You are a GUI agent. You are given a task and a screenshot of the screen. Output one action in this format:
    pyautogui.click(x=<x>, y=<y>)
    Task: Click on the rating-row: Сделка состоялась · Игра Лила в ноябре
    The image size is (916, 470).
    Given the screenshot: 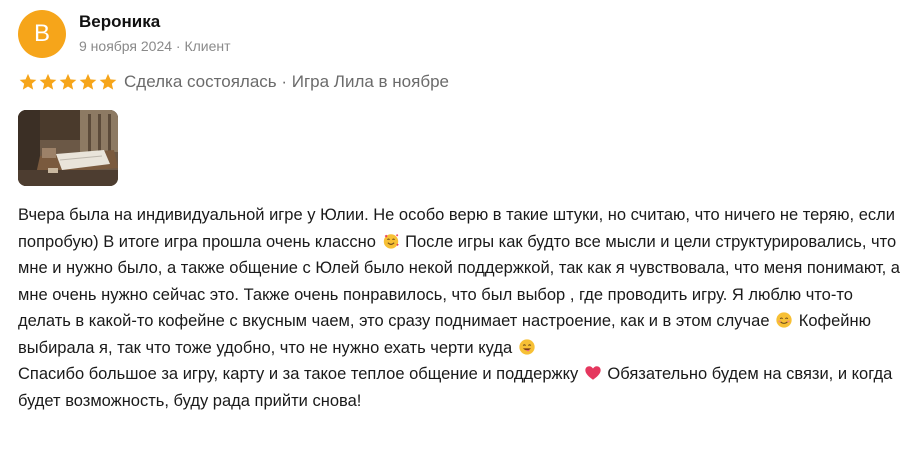 What is the action you would take?
    pyautogui.click(x=233, y=82)
    